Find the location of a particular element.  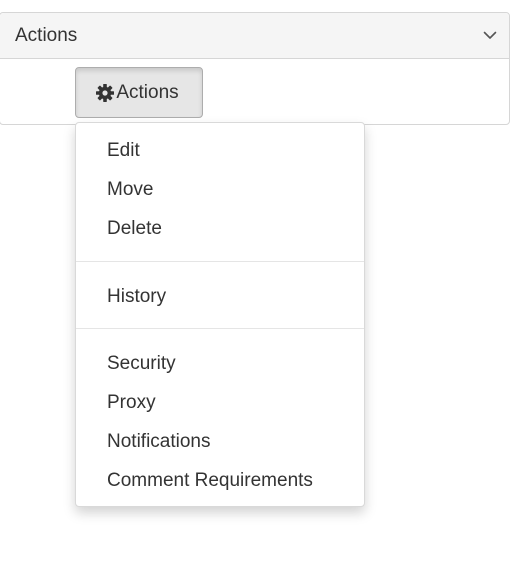

menu-item-delete: Delete is located at coordinates (220, 228).